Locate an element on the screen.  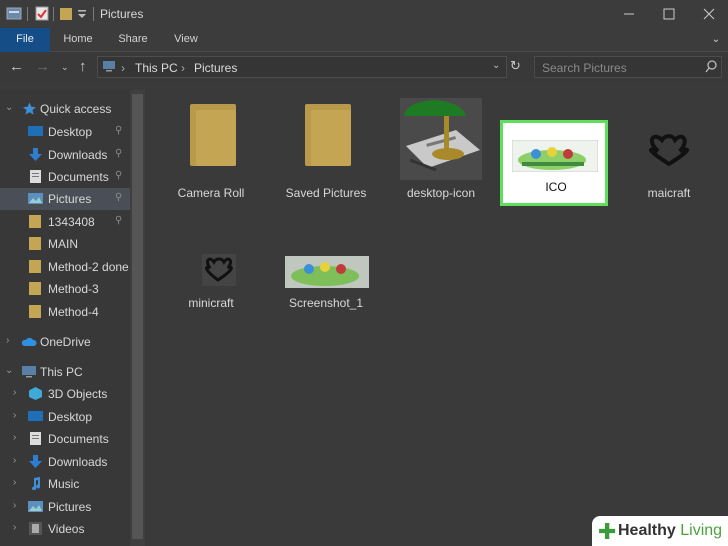
up-arrow-icon: ↑ is located at coordinates (83, 66).